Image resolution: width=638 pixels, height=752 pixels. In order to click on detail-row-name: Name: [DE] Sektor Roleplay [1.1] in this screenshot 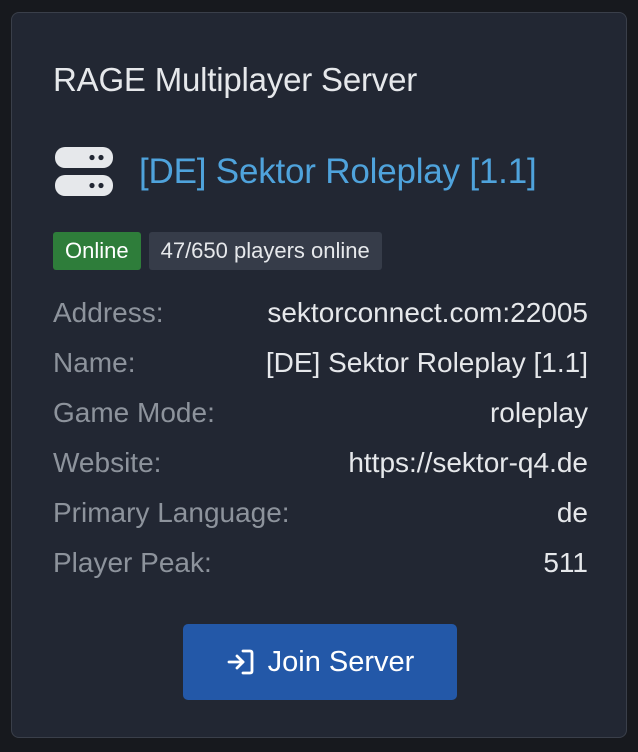, I will do `click(320, 363)`.